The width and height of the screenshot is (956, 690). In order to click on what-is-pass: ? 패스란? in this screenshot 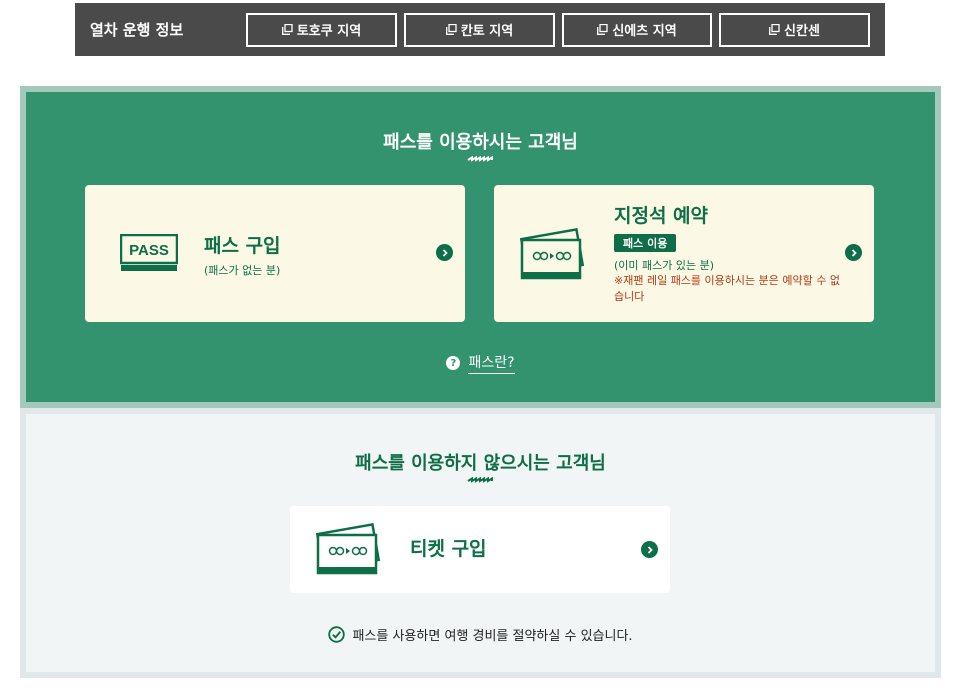, I will do `click(480, 363)`.